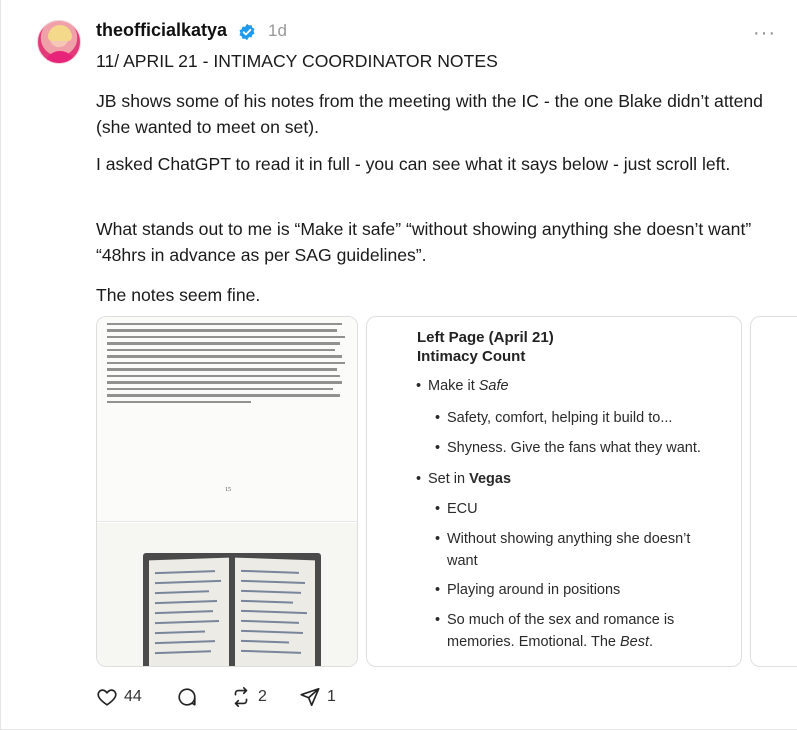 The image size is (797, 730). I want to click on document-text-lines, so click(227, 365).